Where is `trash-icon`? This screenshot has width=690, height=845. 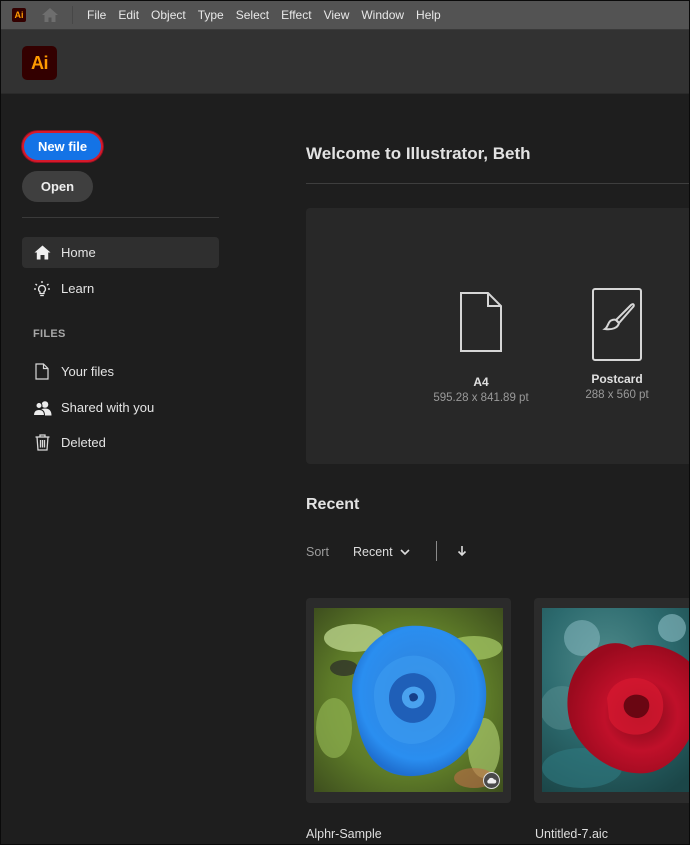
trash-icon is located at coordinates (42, 443).